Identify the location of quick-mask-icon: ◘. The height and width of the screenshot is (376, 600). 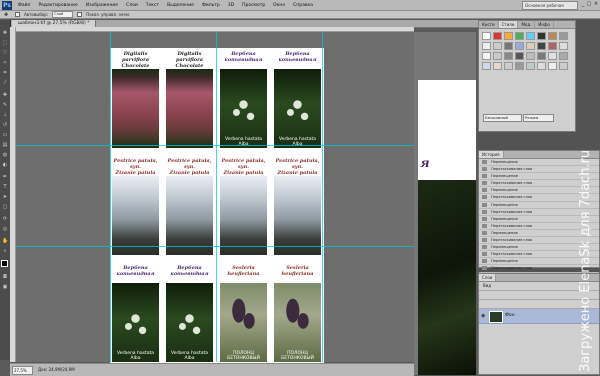
(5, 277).